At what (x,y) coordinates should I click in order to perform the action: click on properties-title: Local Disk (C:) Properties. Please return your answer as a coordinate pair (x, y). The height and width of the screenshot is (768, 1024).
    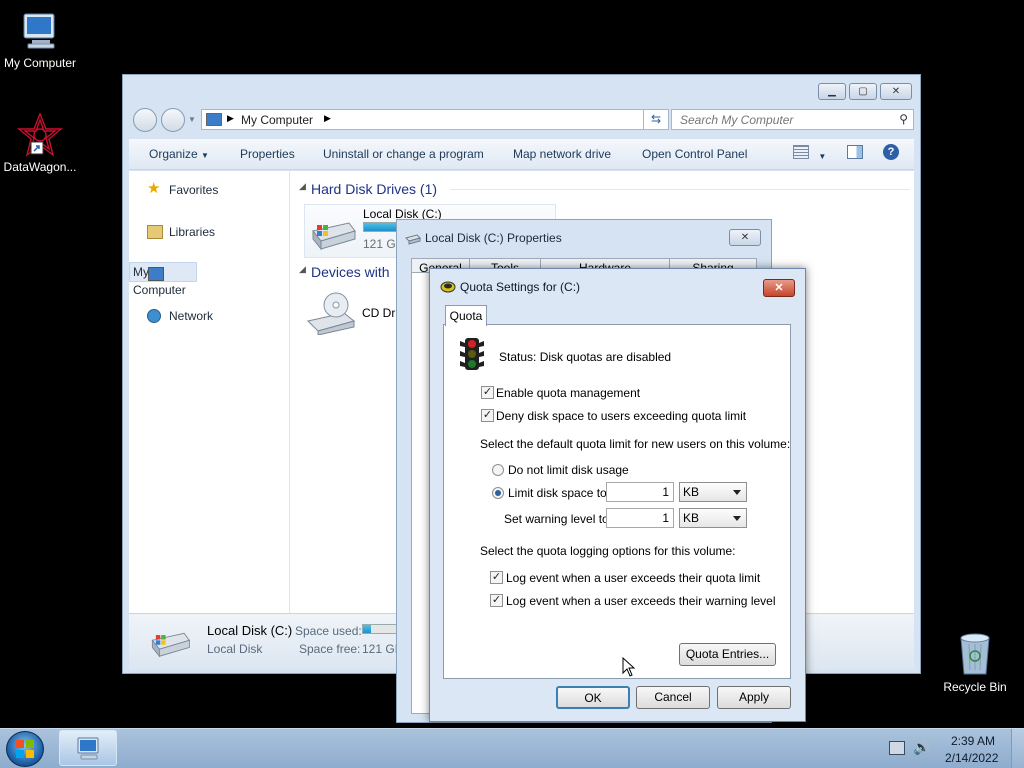
    Looking at the image, I should click on (493, 238).